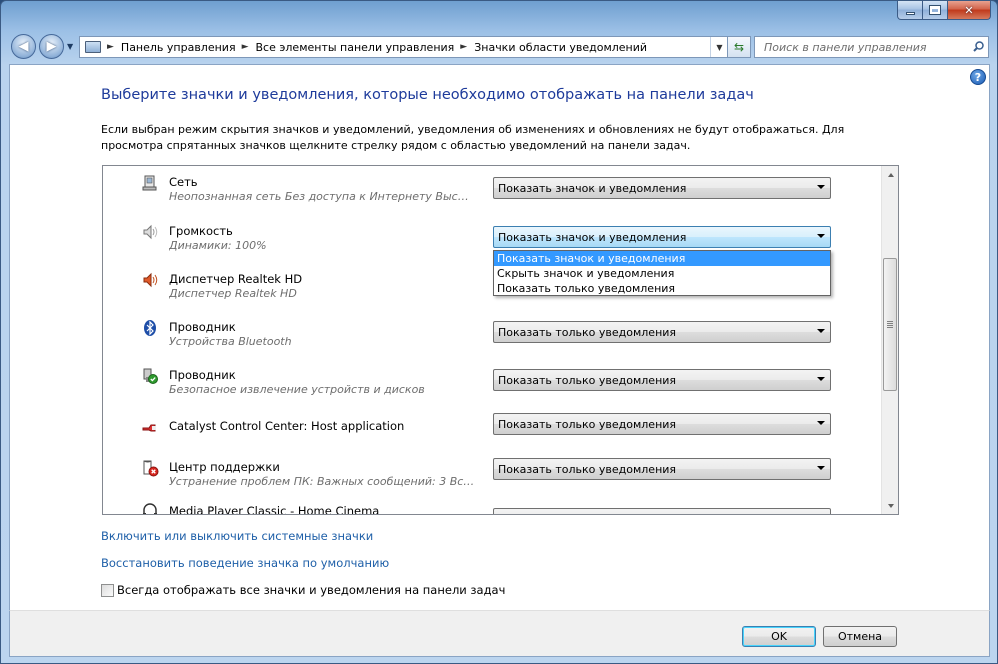 The height and width of the screenshot is (664, 998). What do you see at coordinates (355, 47) in the screenshot?
I see `breadcrumb-all-items: Все элементы панели управления` at bounding box center [355, 47].